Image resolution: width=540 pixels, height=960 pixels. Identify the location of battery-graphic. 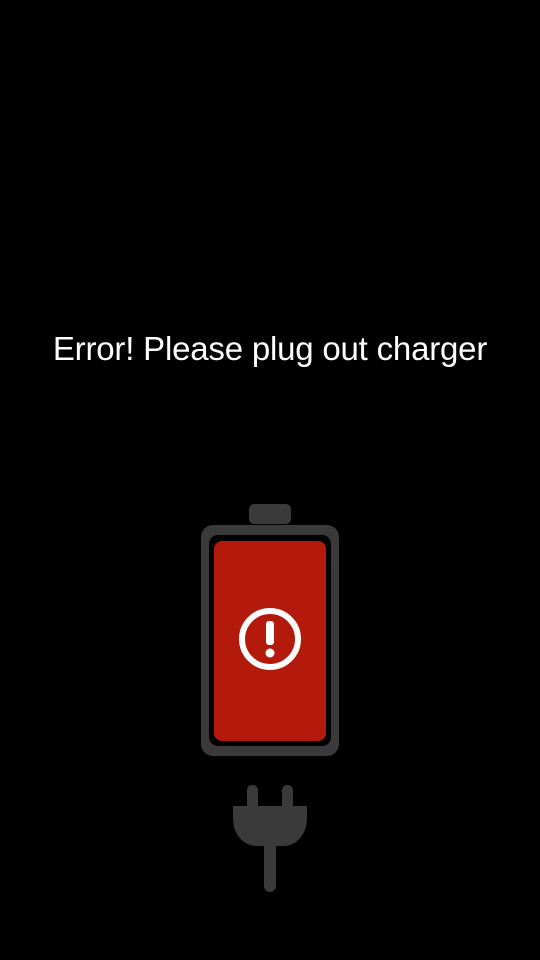
(270, 698).